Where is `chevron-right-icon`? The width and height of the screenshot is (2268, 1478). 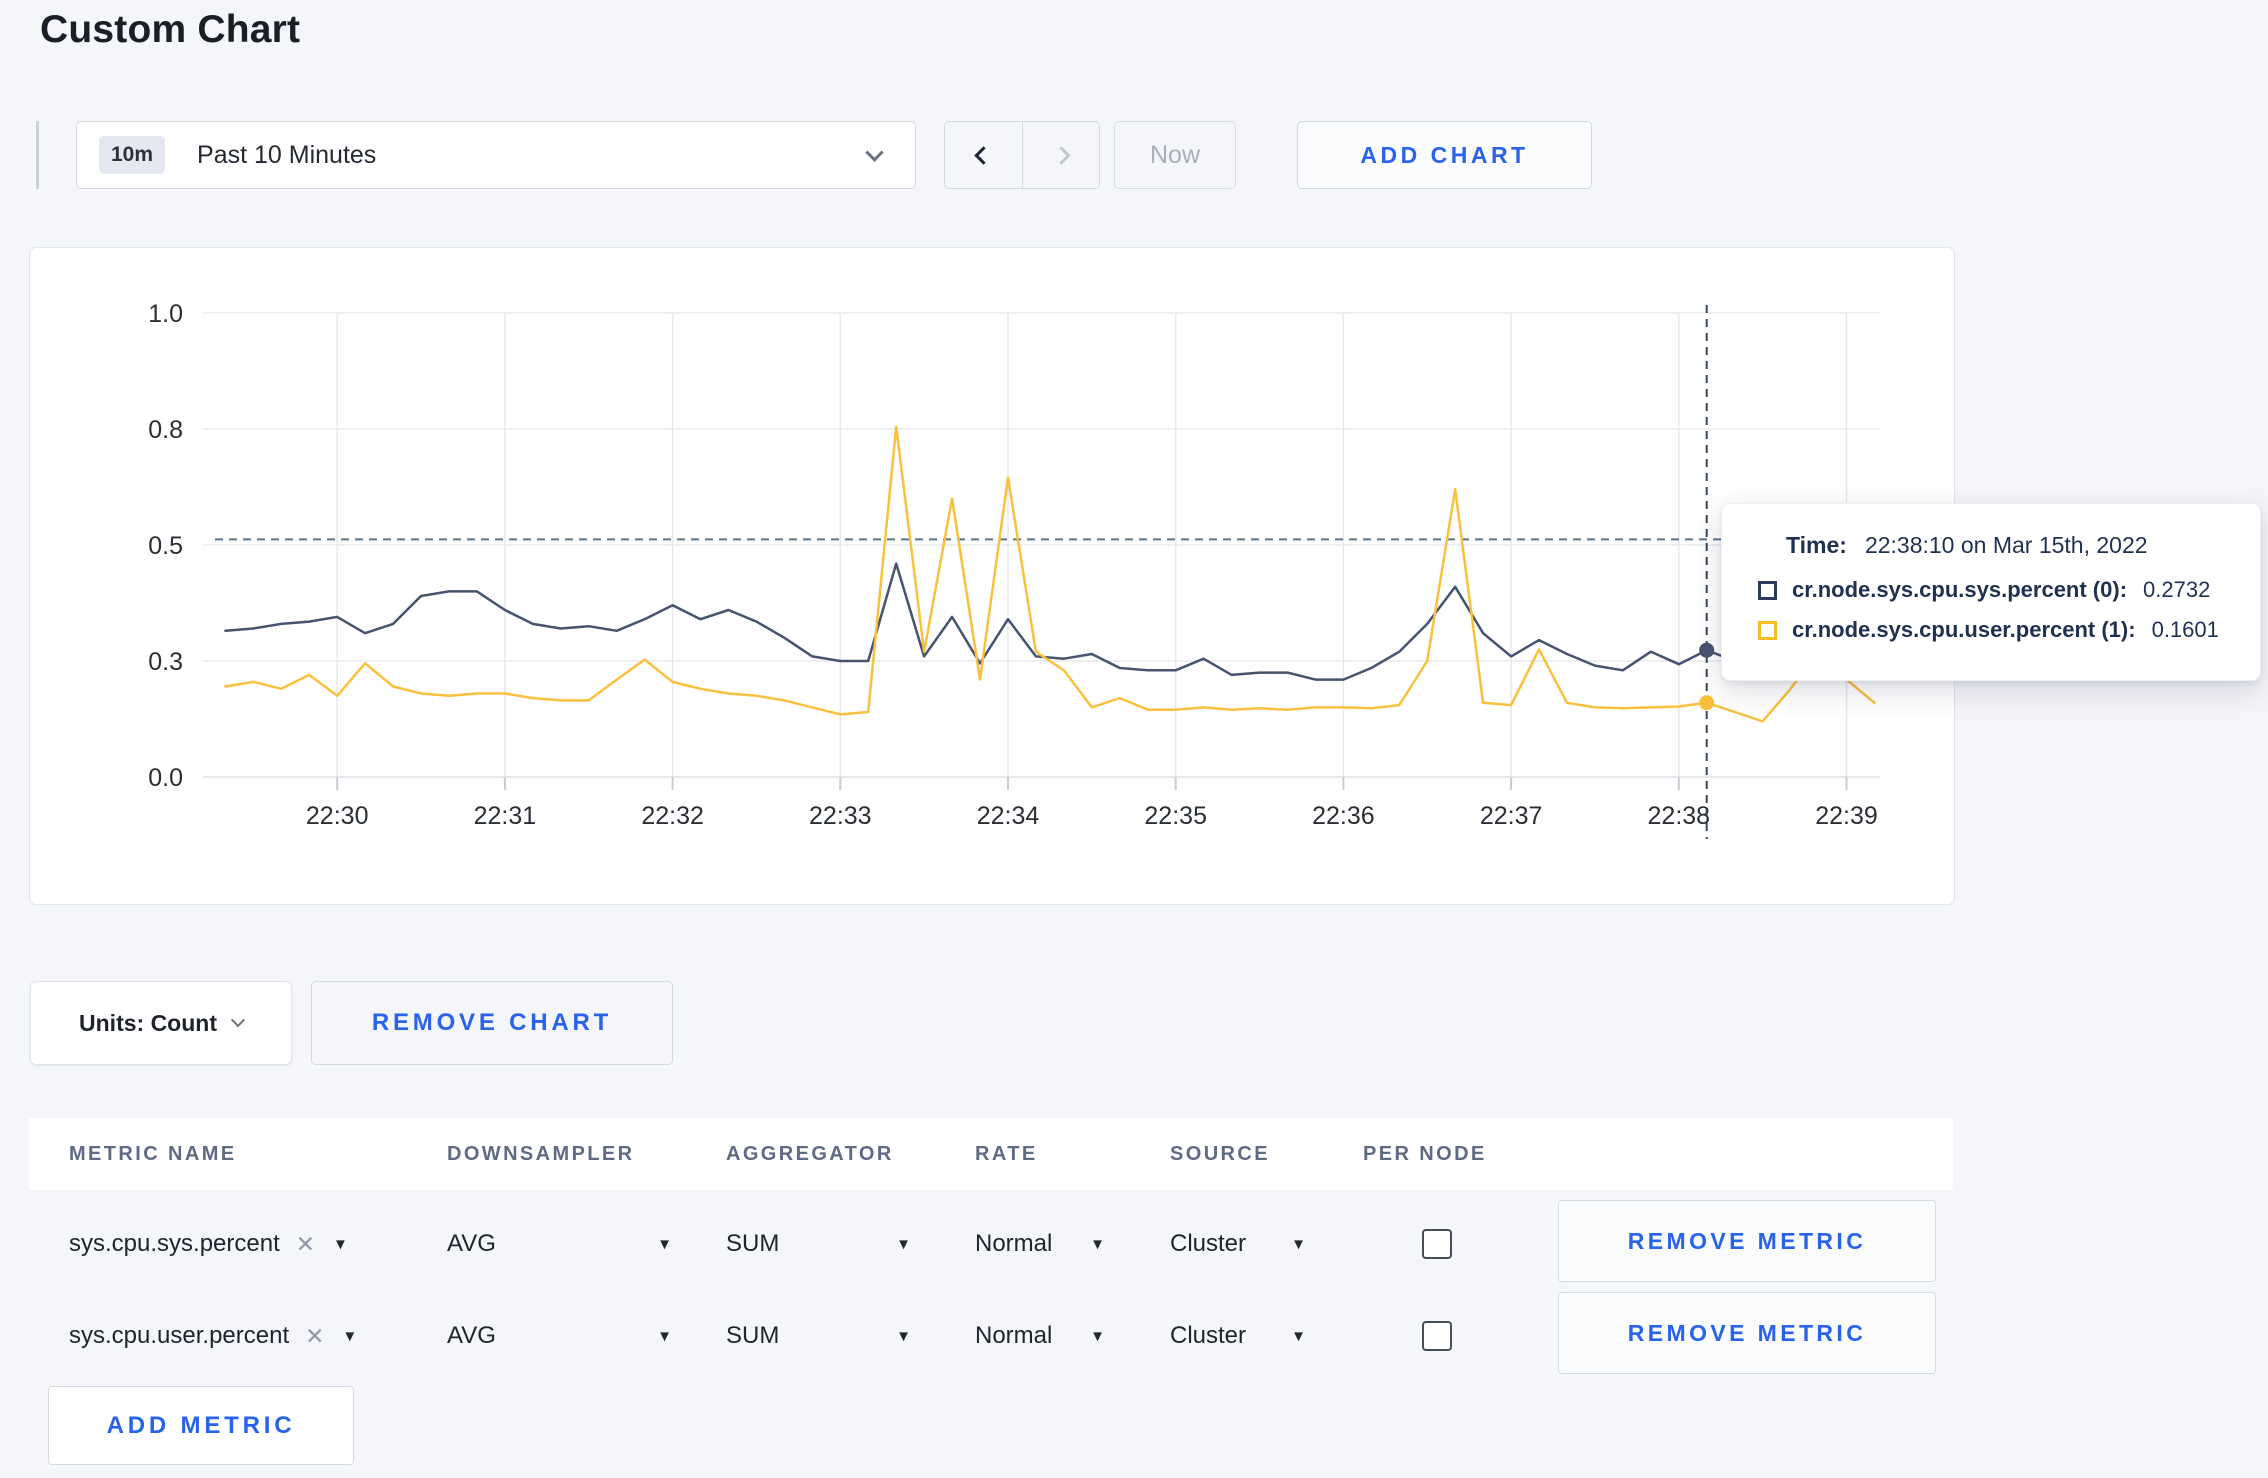
chevron-right-icon is located at coordinates (1061, 155).